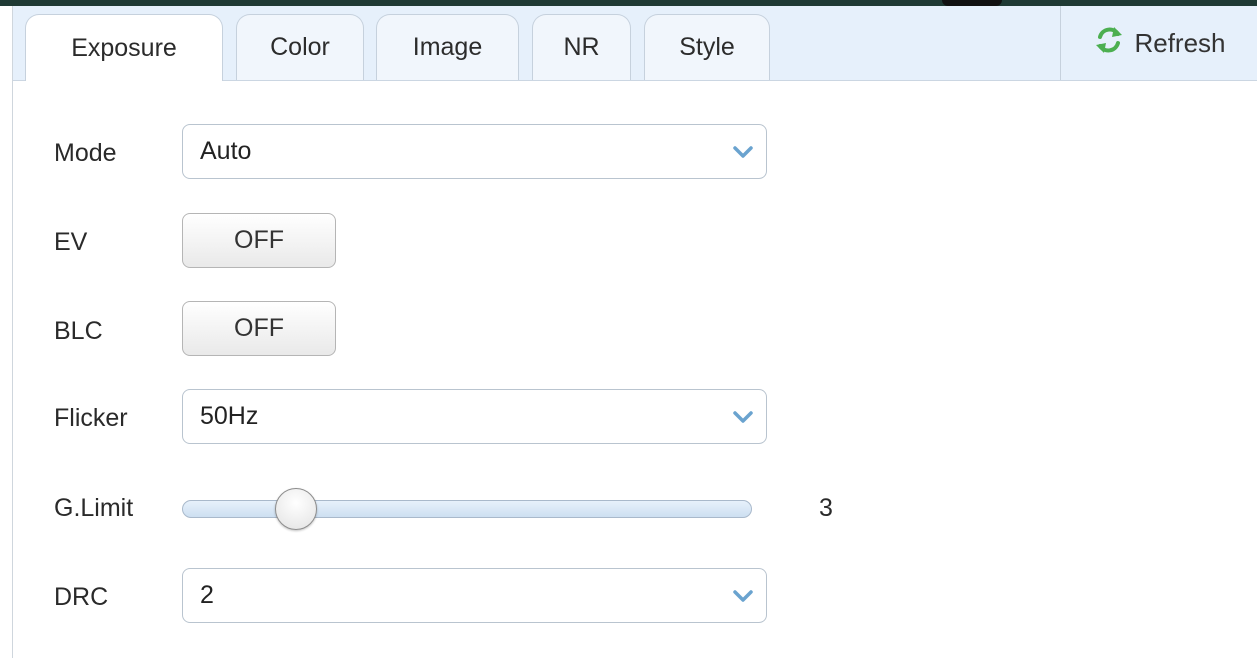 The image size is (1257, 658). What do you see at coordinates (296, 509) in the screenshot?
I see `glimit-slider-thumb` at bounding box center [296, 509].